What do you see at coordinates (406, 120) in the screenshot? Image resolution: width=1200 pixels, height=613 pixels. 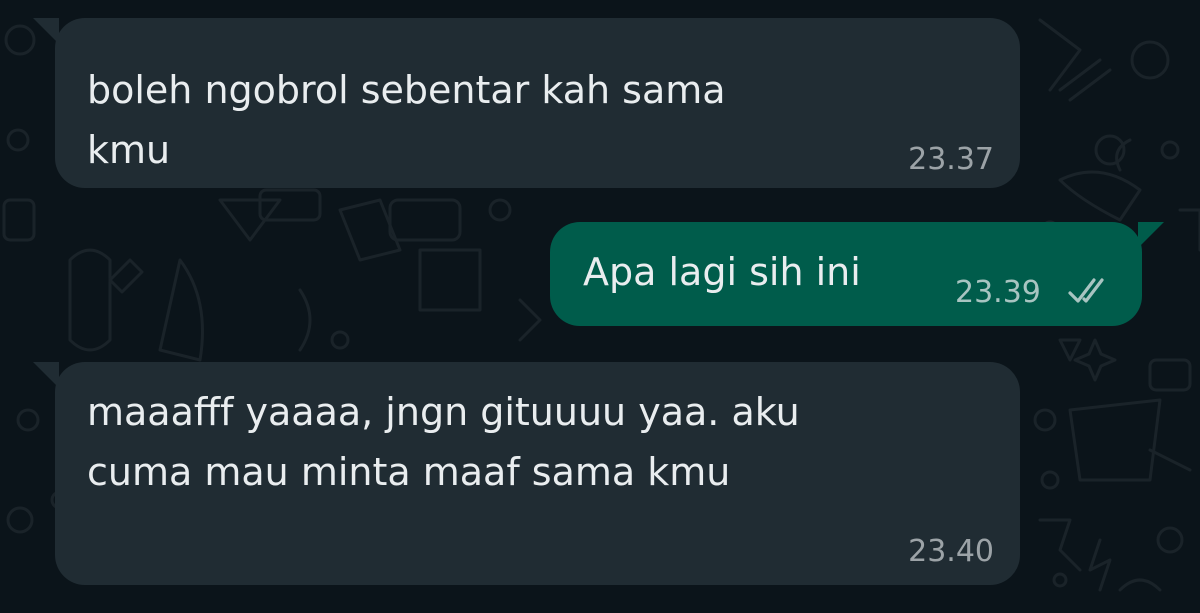 I see `message-text: boleh ngobrol sebentar kah sama kmu` at bounding box center [406, 120].